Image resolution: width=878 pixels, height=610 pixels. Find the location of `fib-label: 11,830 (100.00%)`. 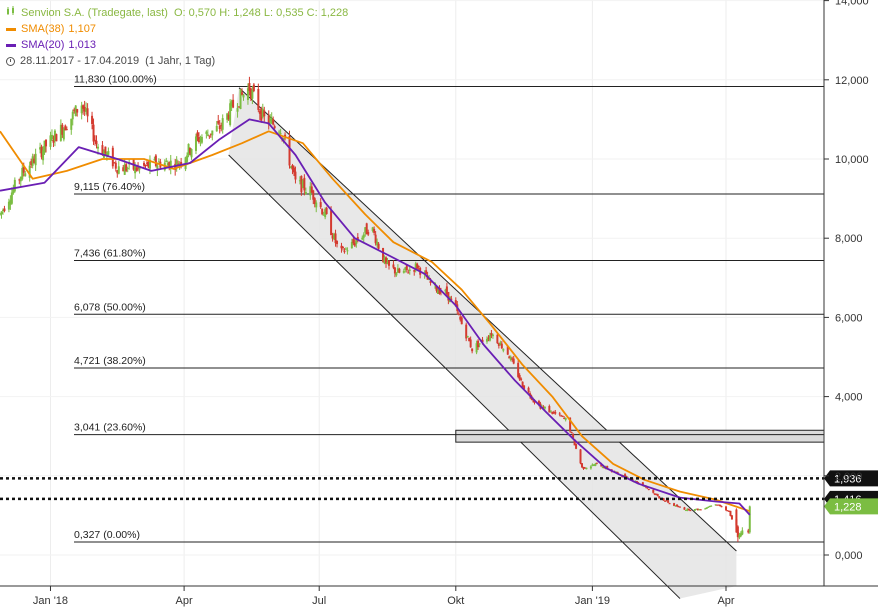

fib-label: 11,830 (100.00%) is located at coordinates (115, 80).